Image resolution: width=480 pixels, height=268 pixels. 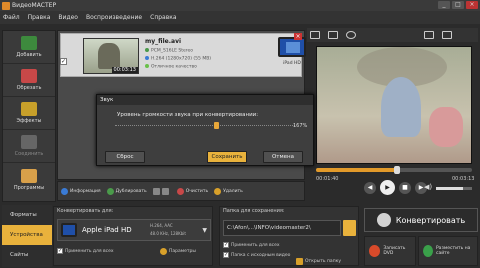 I want to click on sidebar-item-label: Программы, so click(x=29, y=187).